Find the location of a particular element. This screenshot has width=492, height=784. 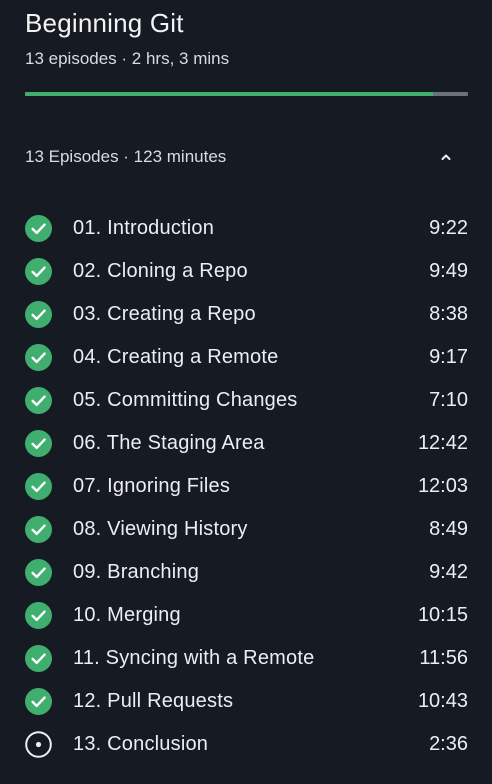

episode-row: 10. Merging 10:15 is located at coordinates (246, 615).